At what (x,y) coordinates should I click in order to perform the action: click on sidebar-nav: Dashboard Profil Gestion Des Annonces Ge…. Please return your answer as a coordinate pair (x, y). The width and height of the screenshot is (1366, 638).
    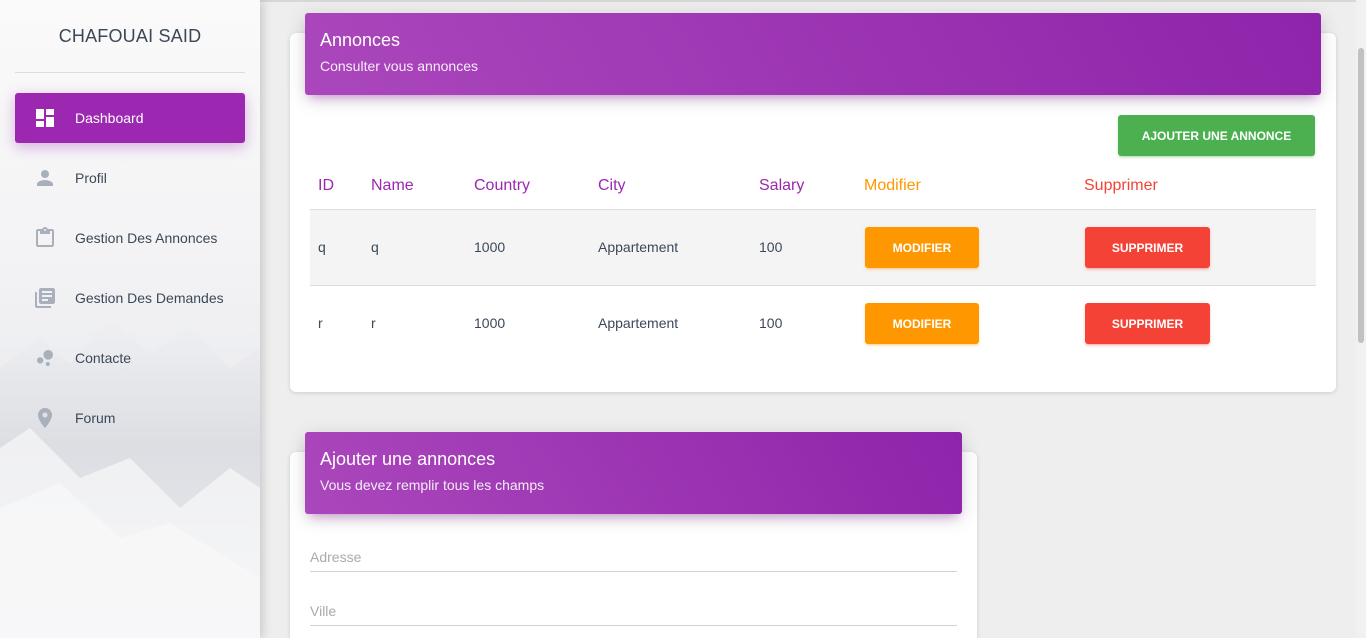
    Looking at the image, I should click on (130, 273).